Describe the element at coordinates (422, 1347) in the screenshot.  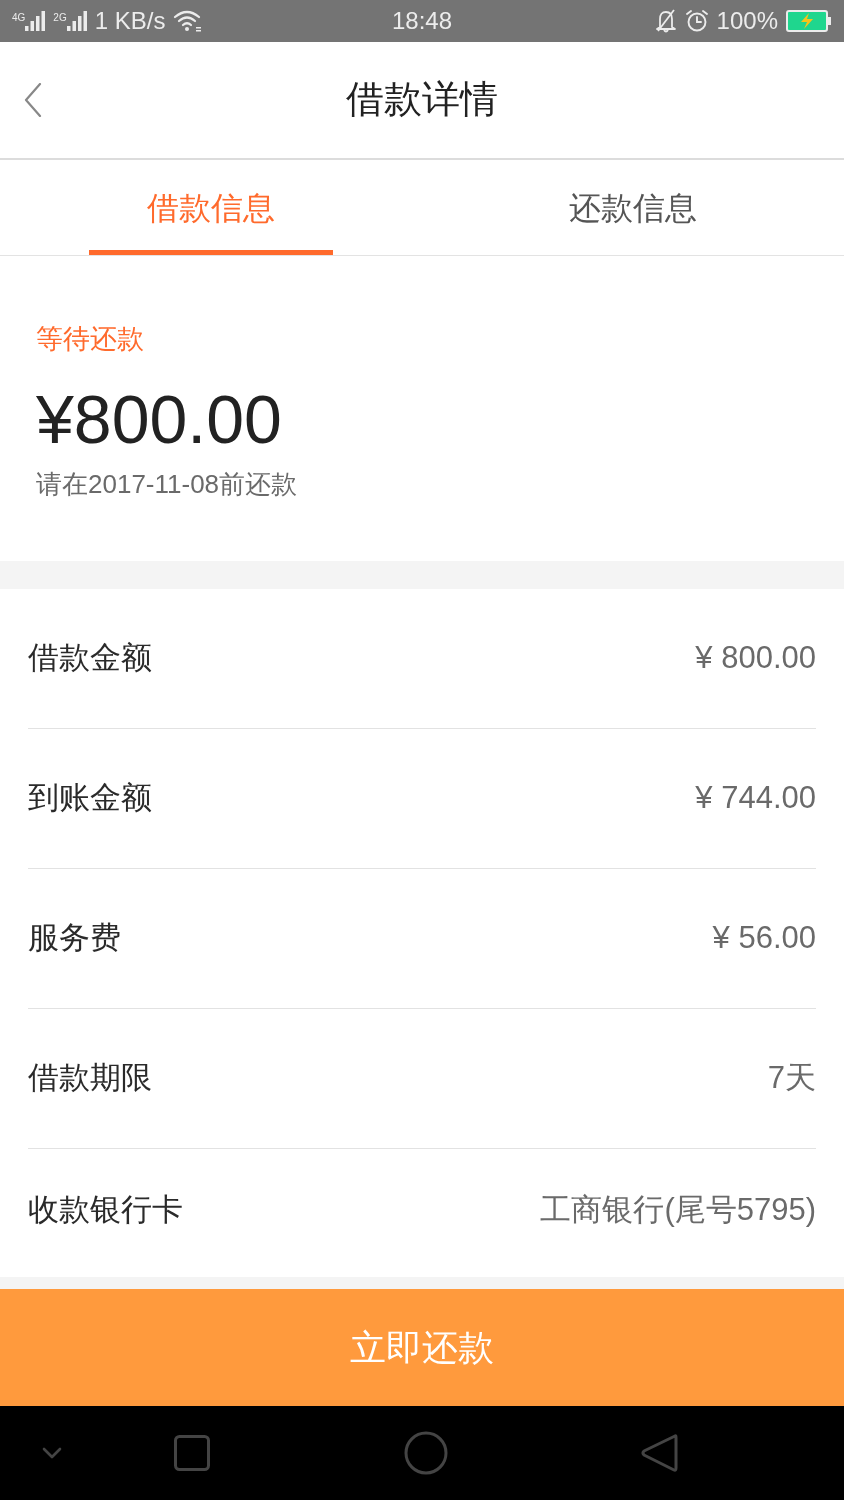
I see `repay-button: 立即还款` at that location.